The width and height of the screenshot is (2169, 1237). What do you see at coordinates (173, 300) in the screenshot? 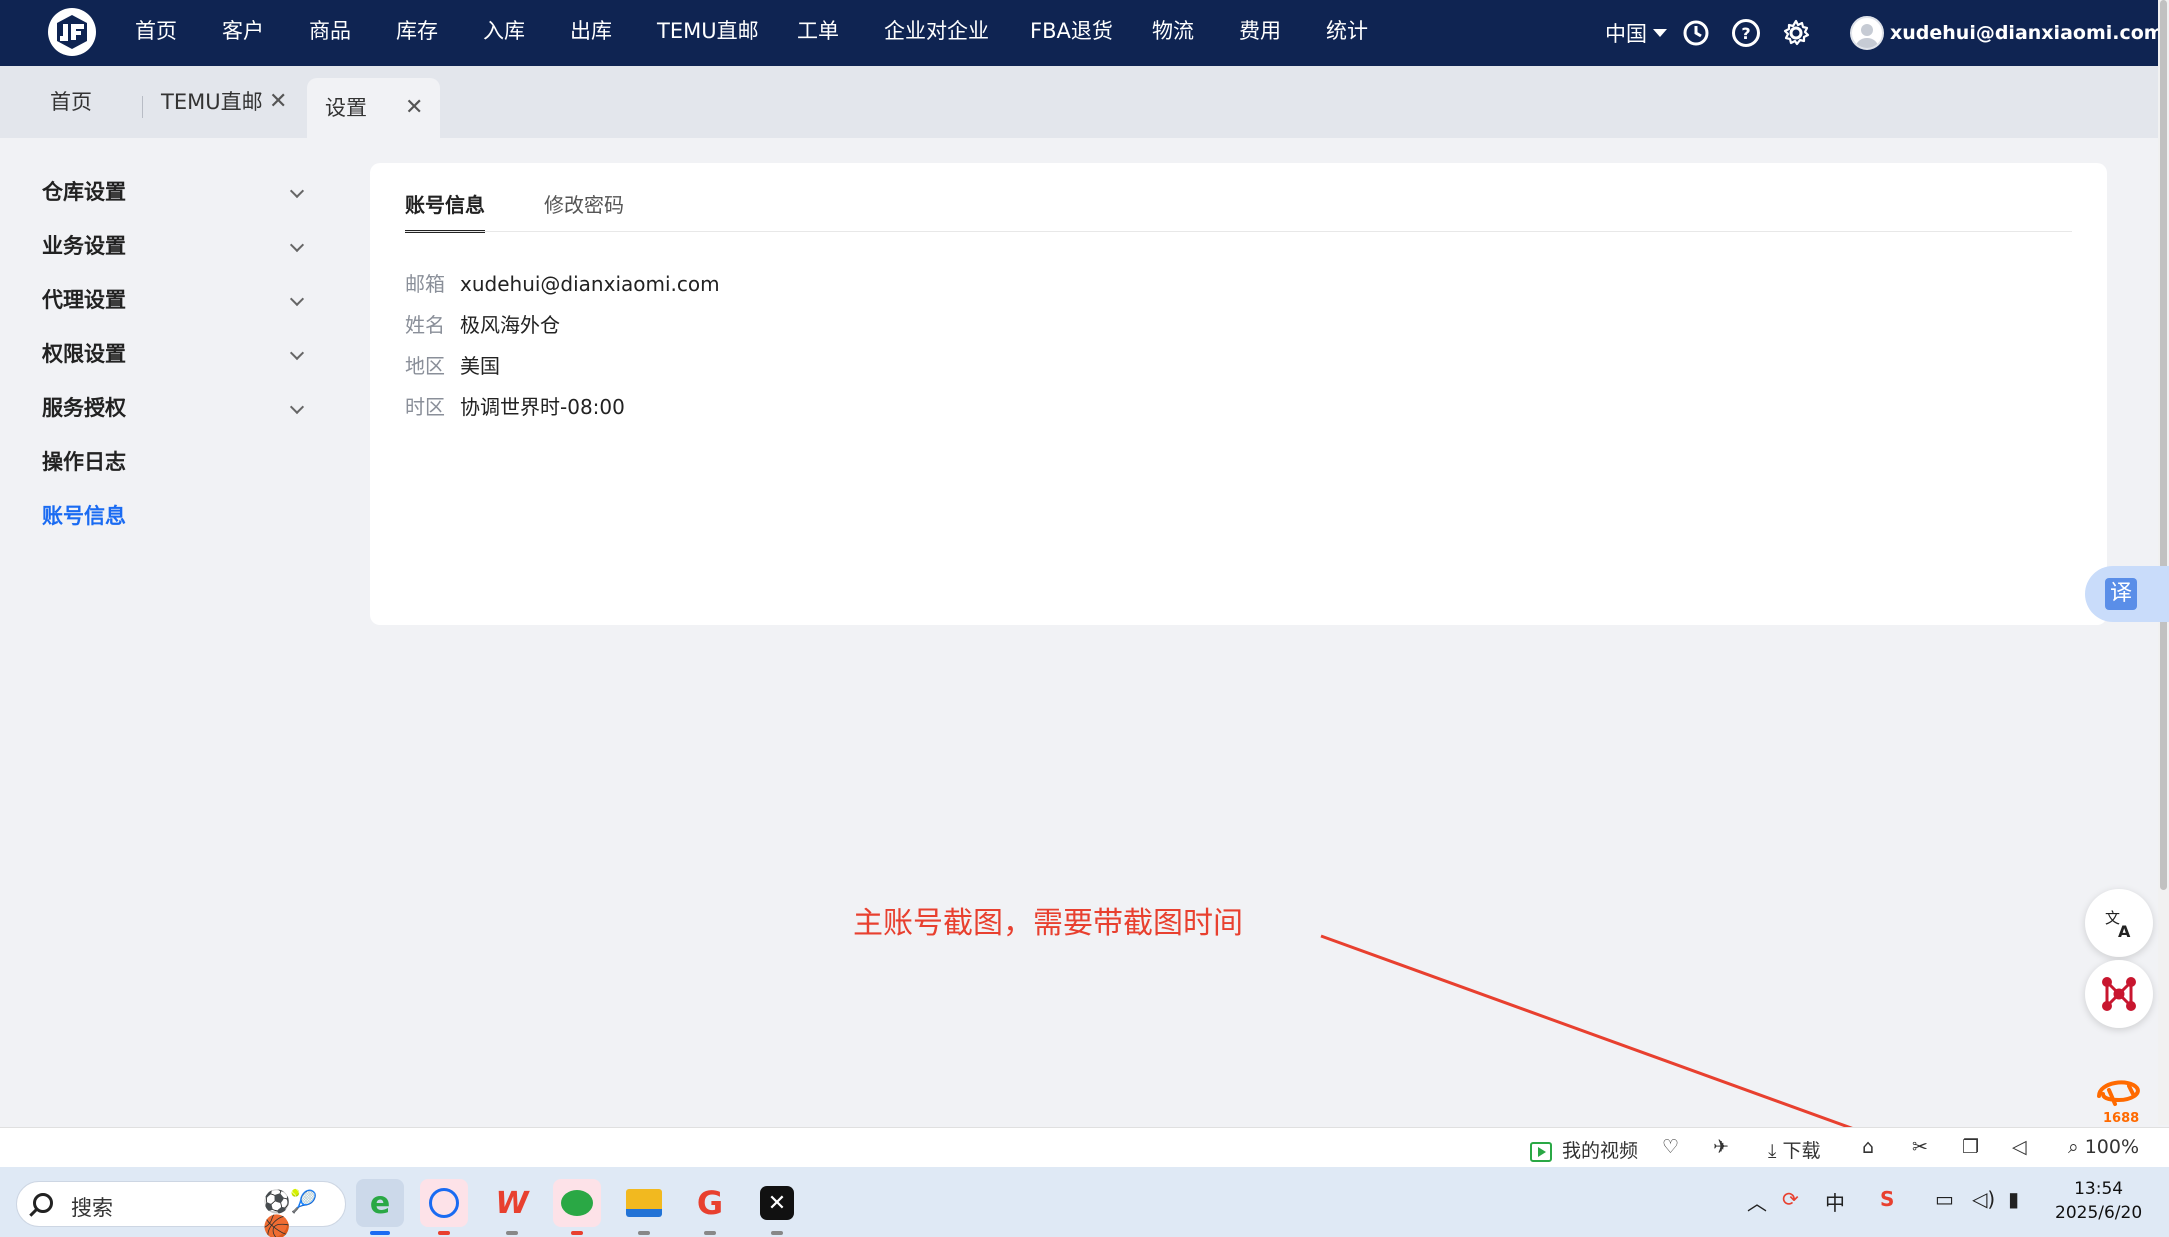
I see `sidebar-item-agent-settings: 代理设置` at bounding box center [173, 300].